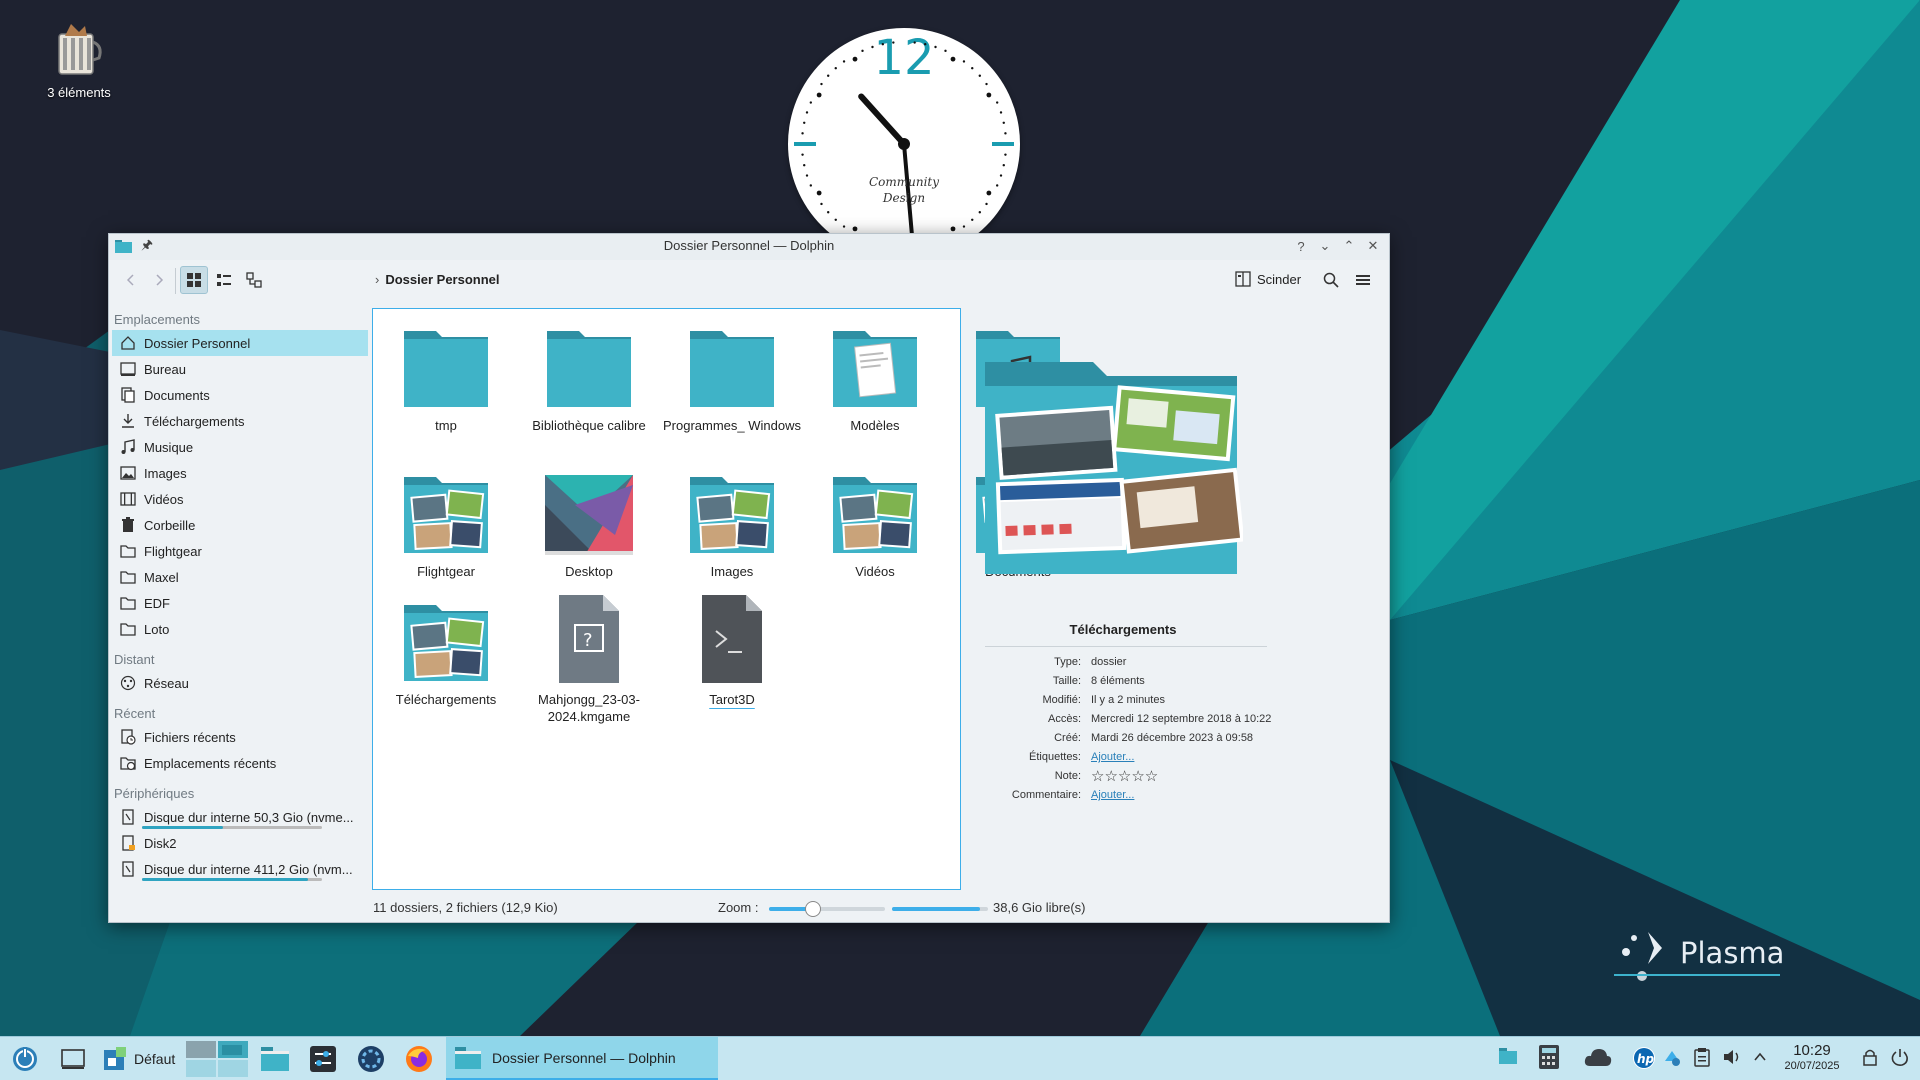 This screenshot has height=1080, width=1920. Describe the element at coordinates (1508, 1057) in the screenshot. I see `tray-files-icon` at that location.